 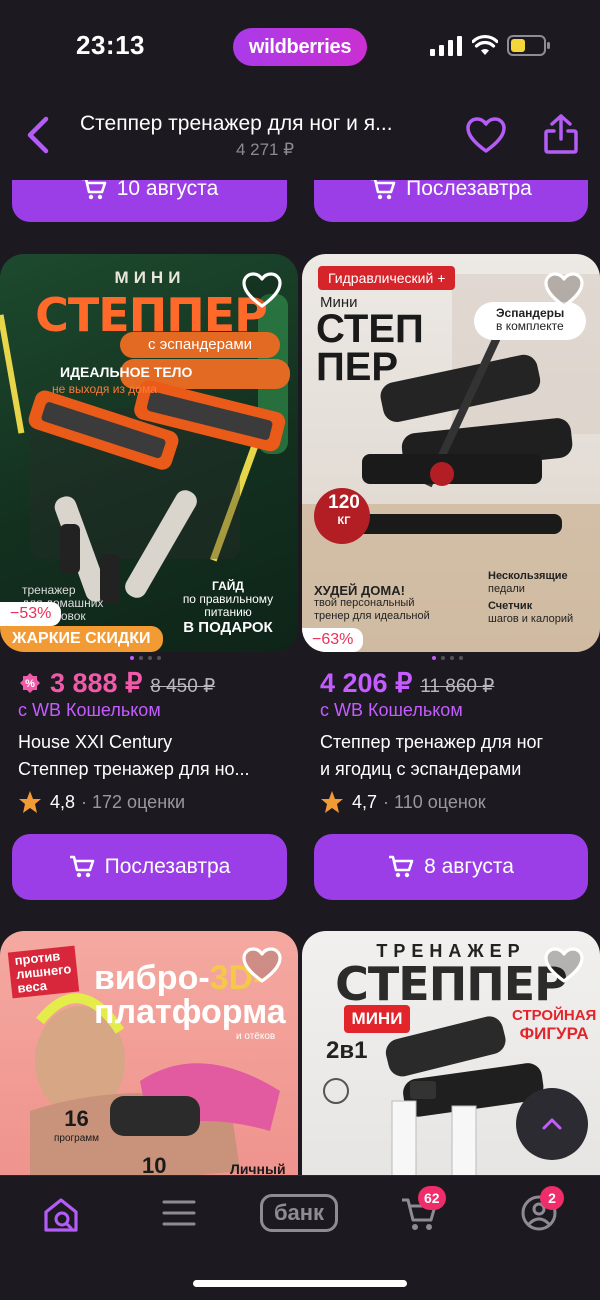 I want to click on brand-logo: wildberries, so click(x=300, y=47).